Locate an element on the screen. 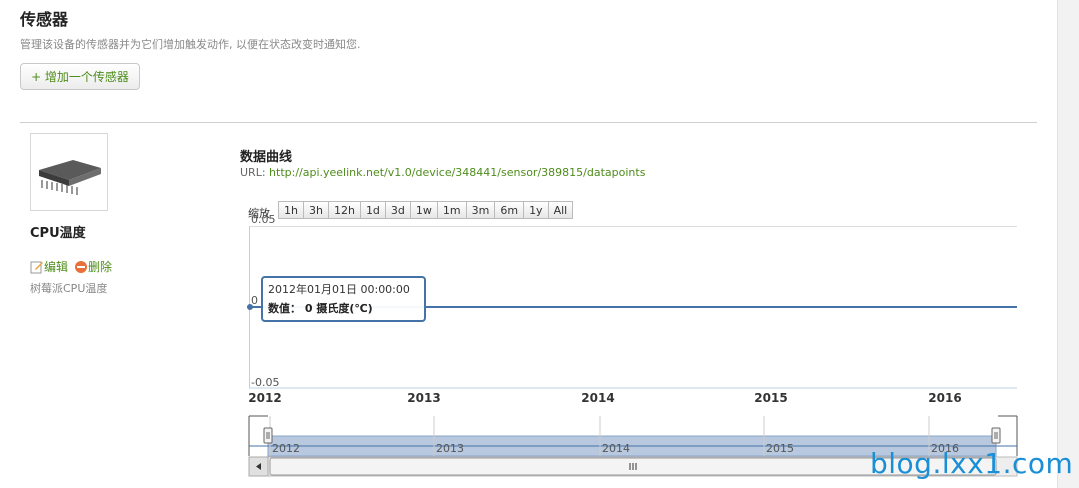 This screenshot has width=1079, height=488. tooltip-value: 数值： 0 摄氏度(℃) is located at coordinates (320, 308).